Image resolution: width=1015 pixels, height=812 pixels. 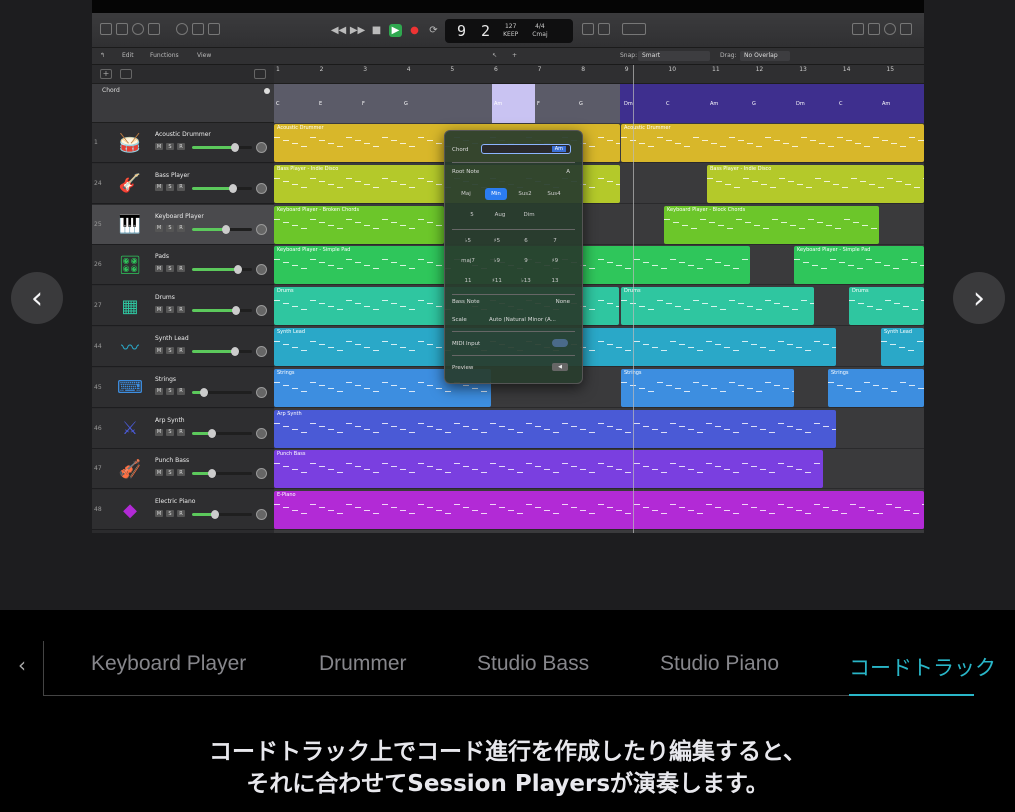 I want to click on tabs-scroll-back-button: ‹, so click(x=22, y=665).